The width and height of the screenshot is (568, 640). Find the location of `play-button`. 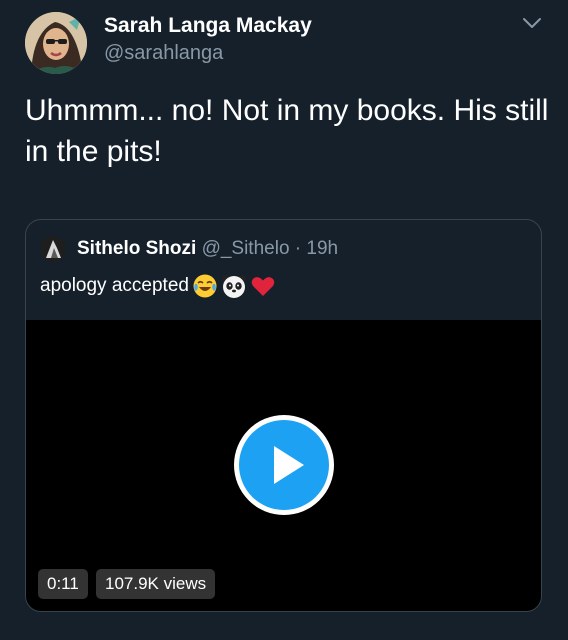

play-button is located at coordinates (284, 465).